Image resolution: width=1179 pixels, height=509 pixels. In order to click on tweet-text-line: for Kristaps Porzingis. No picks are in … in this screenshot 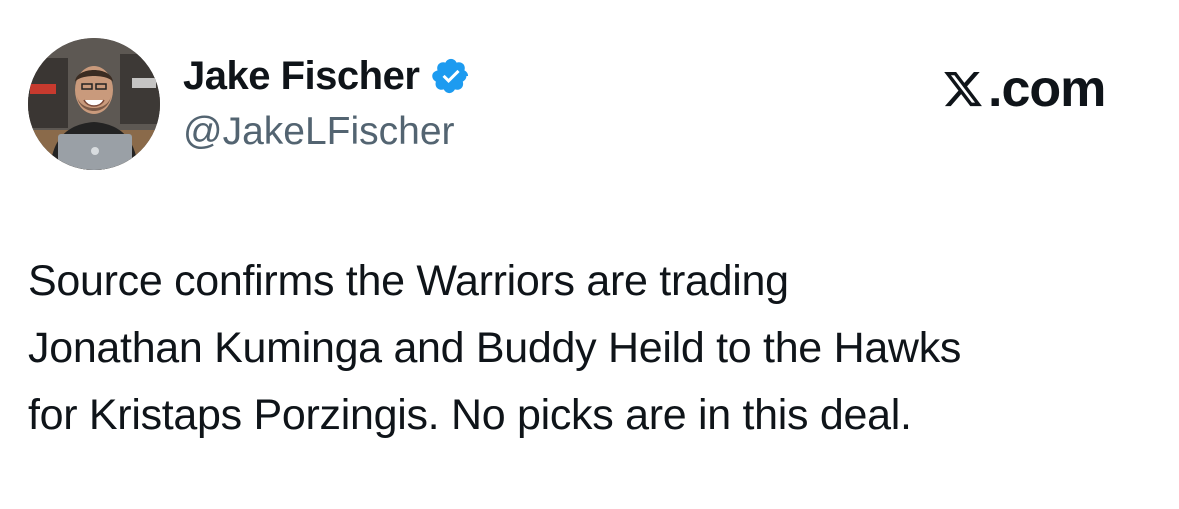, I will do `click(470, 415)`.